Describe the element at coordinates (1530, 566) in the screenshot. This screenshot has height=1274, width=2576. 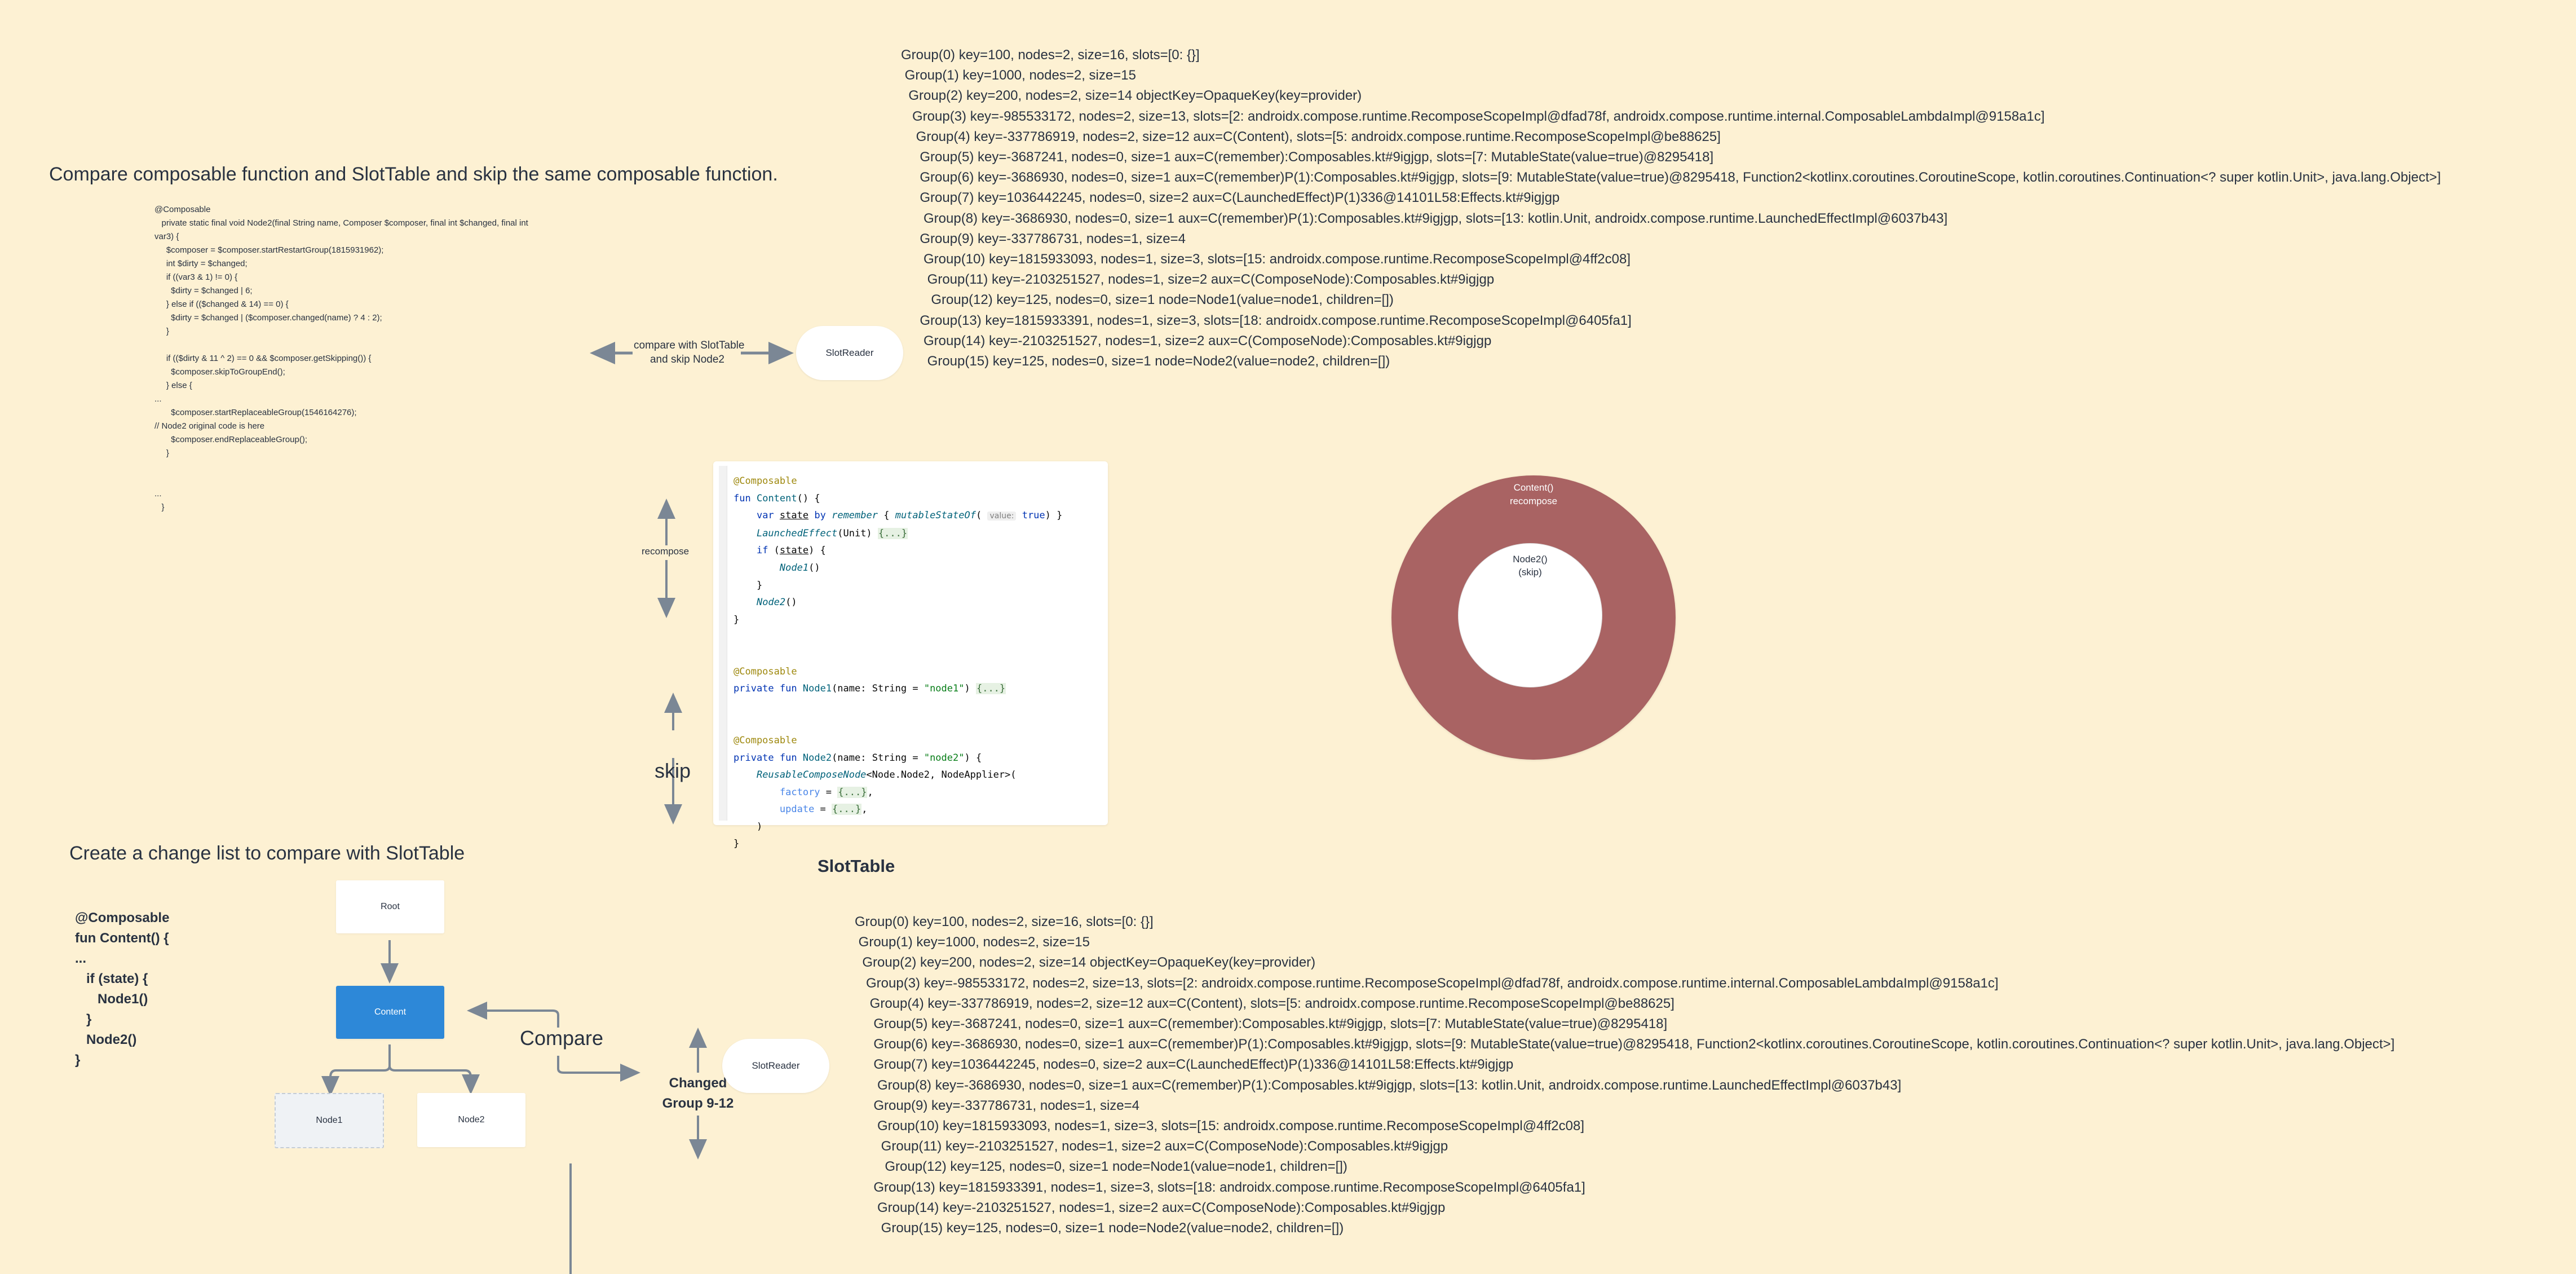
I see `node2-skip-label: Node2() (skip)` at that location.